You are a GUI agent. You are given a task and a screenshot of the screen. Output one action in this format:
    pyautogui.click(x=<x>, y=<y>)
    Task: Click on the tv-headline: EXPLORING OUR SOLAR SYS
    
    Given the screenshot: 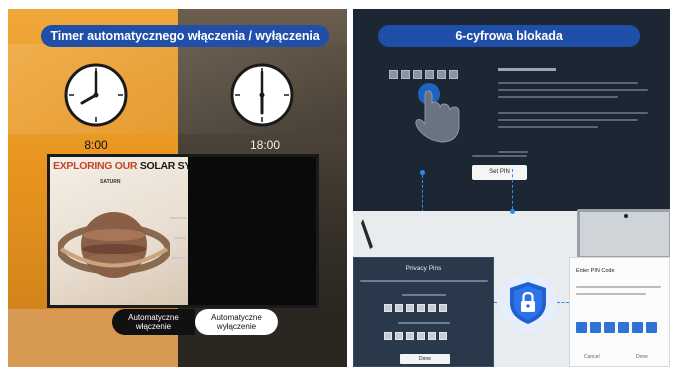 What is the action you would take?
    pyautogui.click(x=120, y=166)
    